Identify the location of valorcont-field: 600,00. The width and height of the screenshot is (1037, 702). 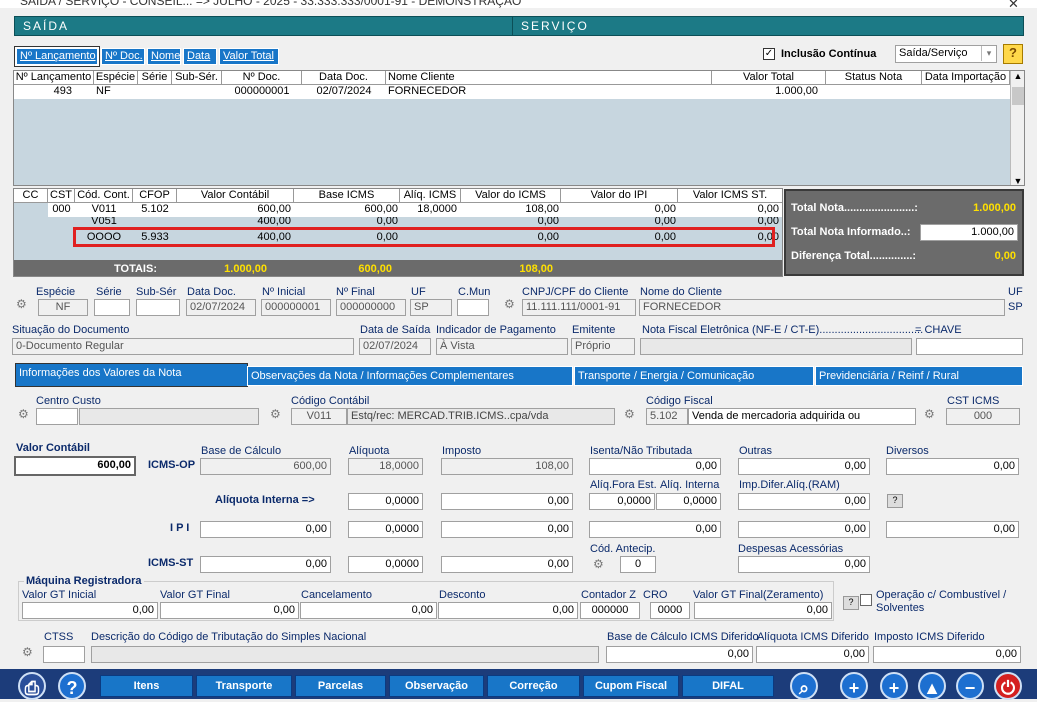
(75, 466).